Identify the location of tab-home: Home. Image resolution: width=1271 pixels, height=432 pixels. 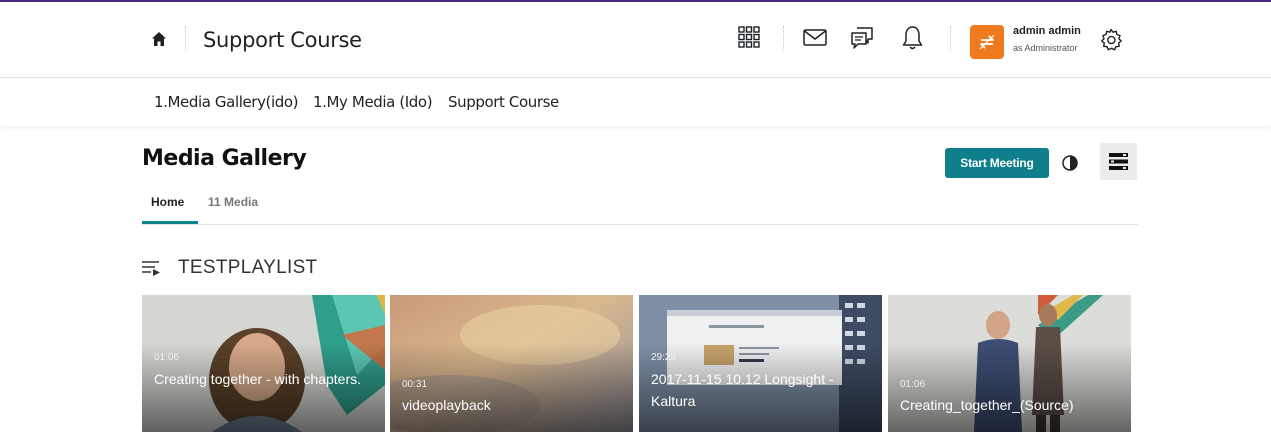
(167, 202).